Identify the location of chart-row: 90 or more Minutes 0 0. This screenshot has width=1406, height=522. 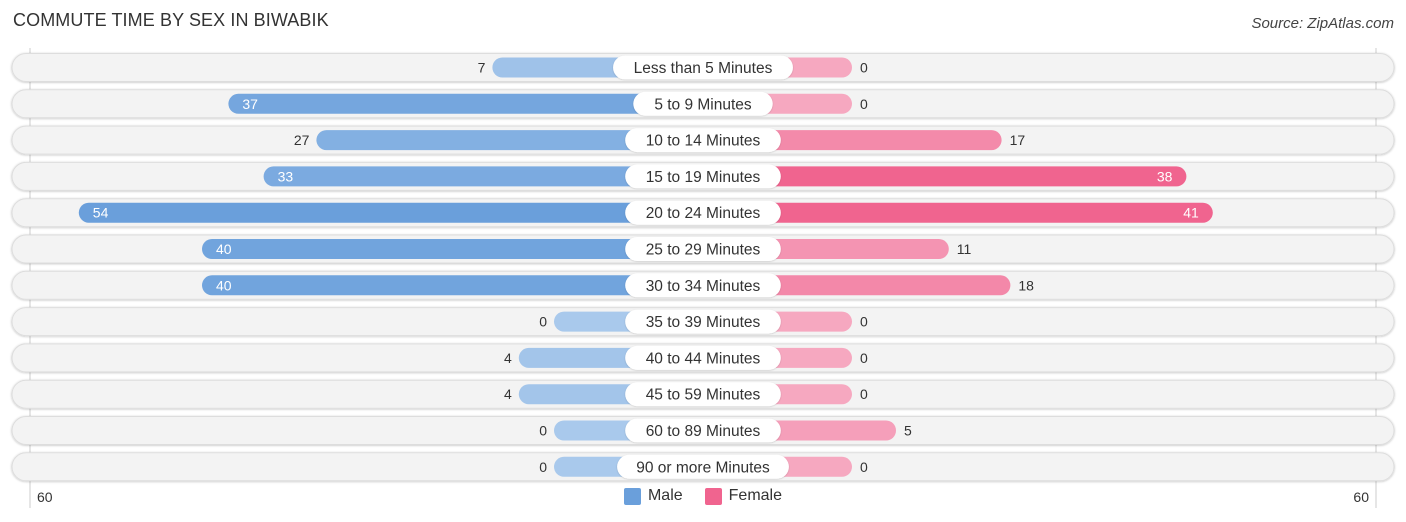
(703, 467).